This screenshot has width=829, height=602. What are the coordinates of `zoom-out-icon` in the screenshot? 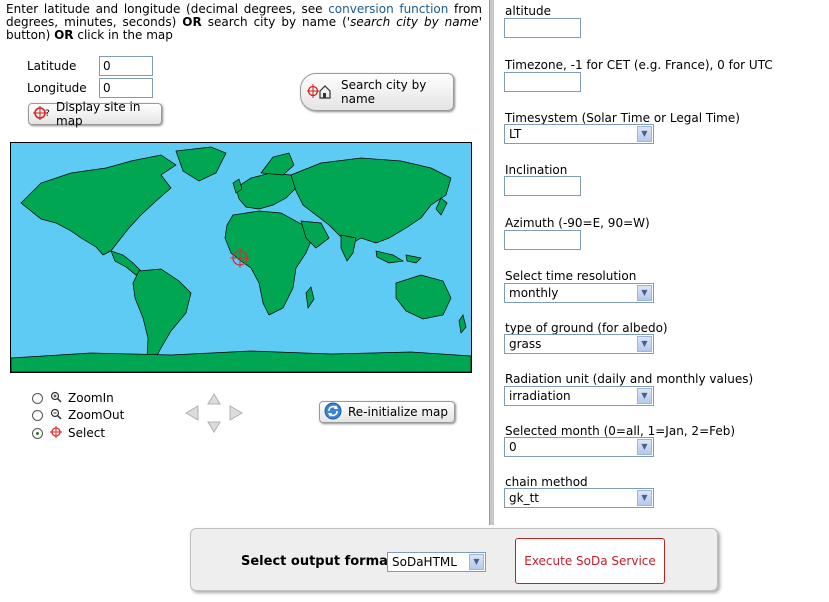 It's located at (56, 415).